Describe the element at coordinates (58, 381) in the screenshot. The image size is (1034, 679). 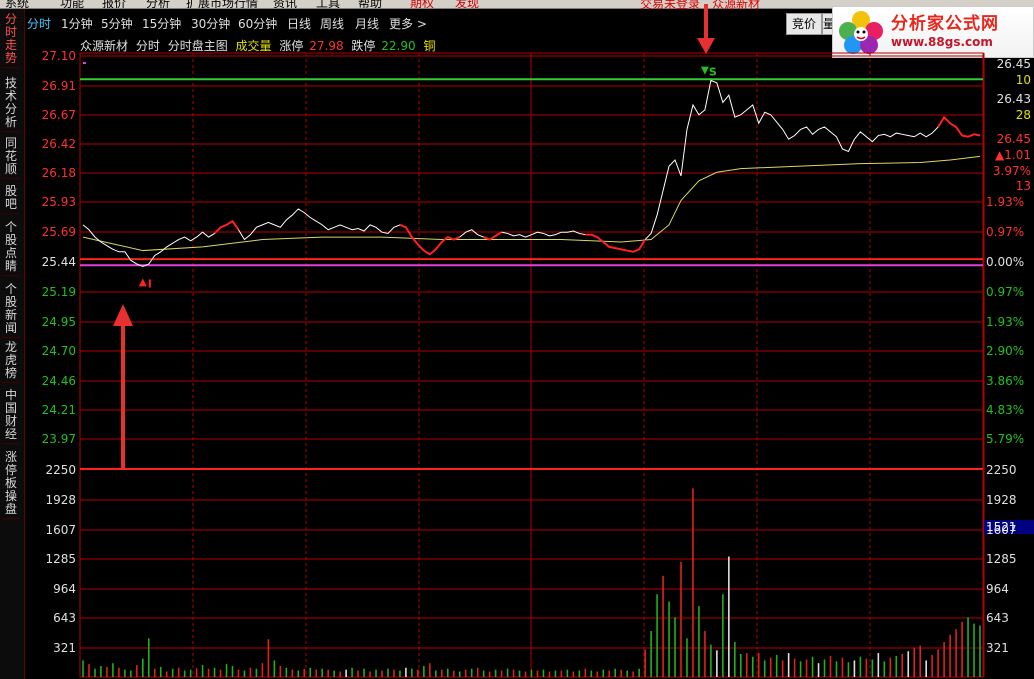
I see `price-axis-label: 24.46` at that location.